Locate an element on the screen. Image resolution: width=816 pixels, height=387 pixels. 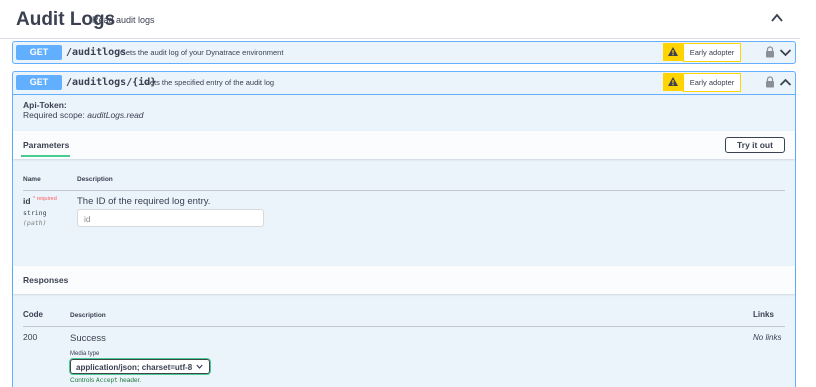
parameter-type: string is located at coordinates (35, 213).